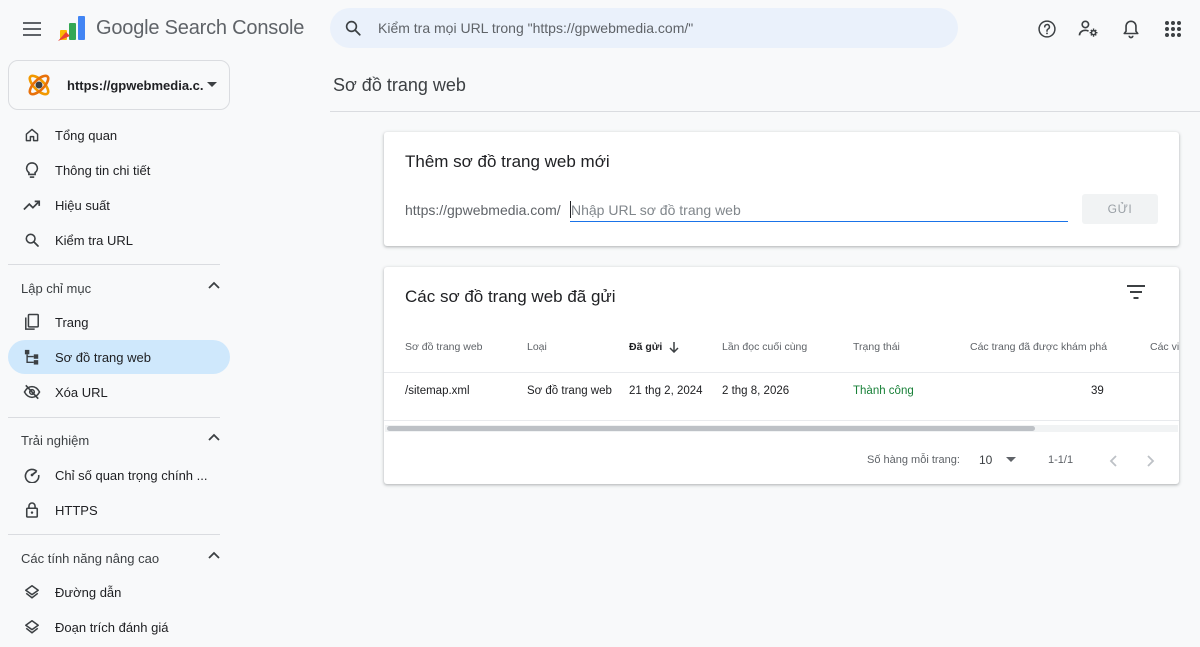  What do you see at coordinates (119, 205) in the screenshot?
I see `sidebar-item-performance: Hiệu suất` at bounding box center [119, 205].